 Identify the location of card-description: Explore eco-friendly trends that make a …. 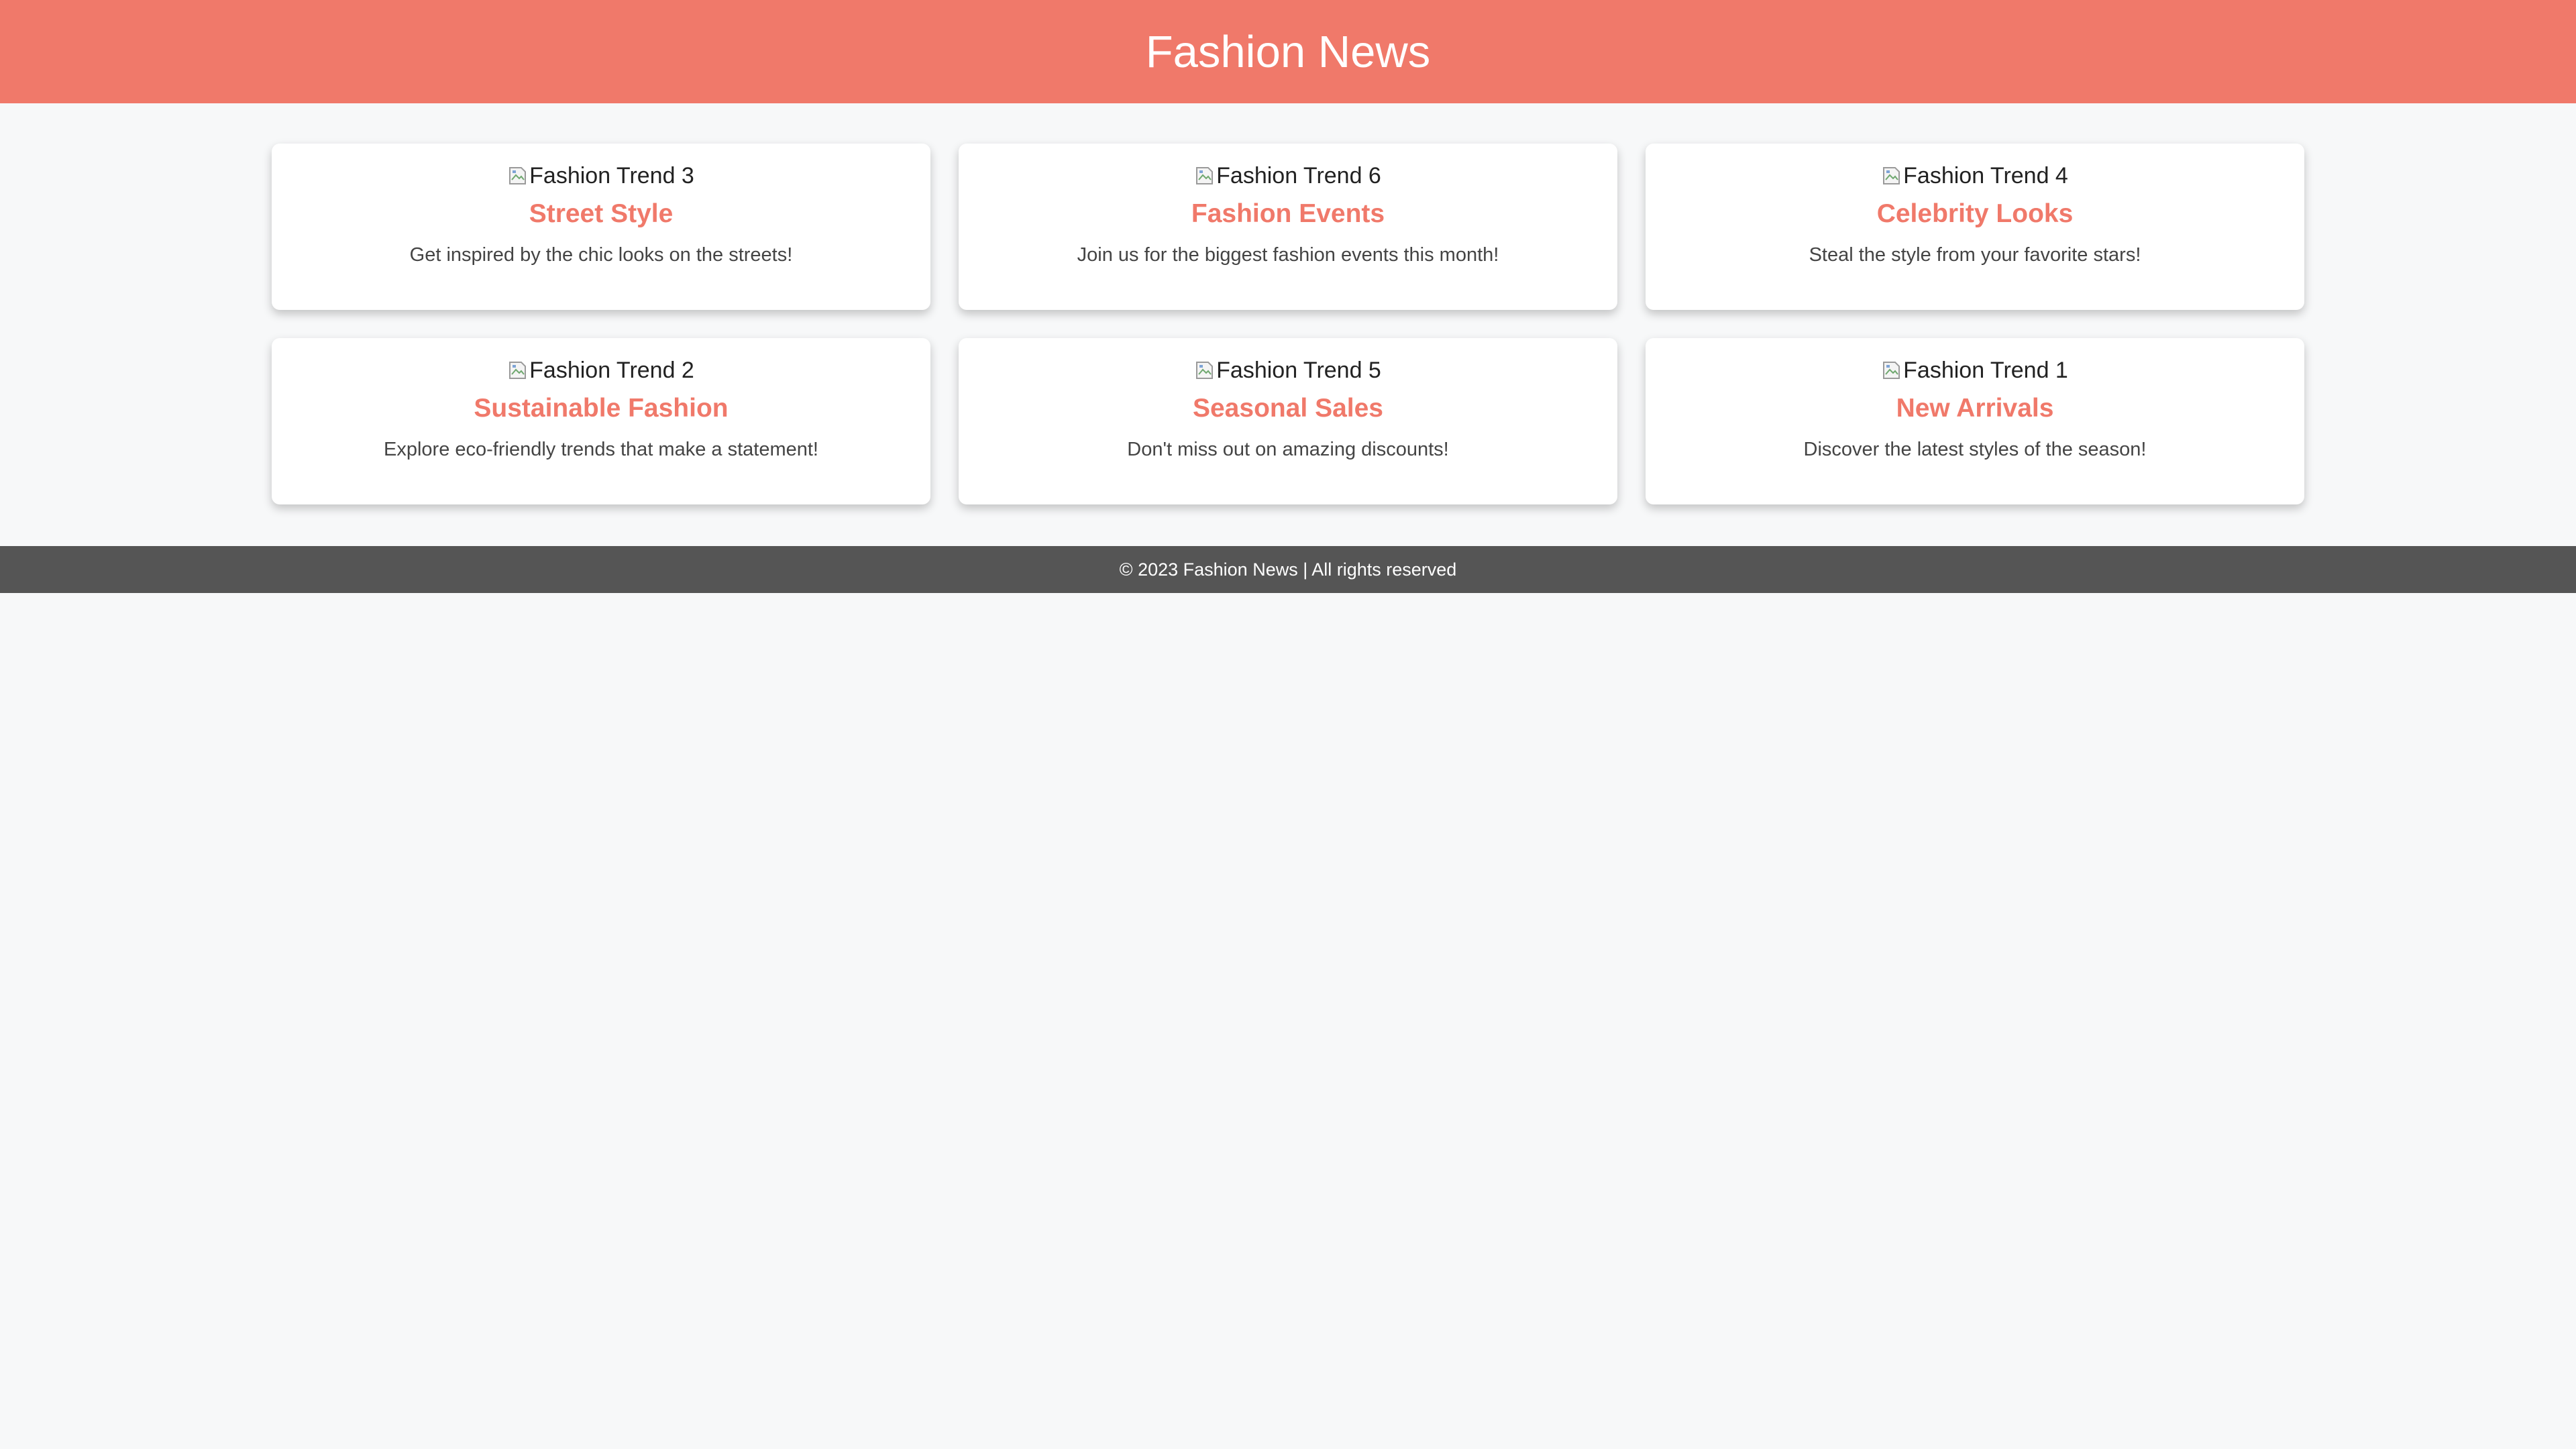
(601, 449).